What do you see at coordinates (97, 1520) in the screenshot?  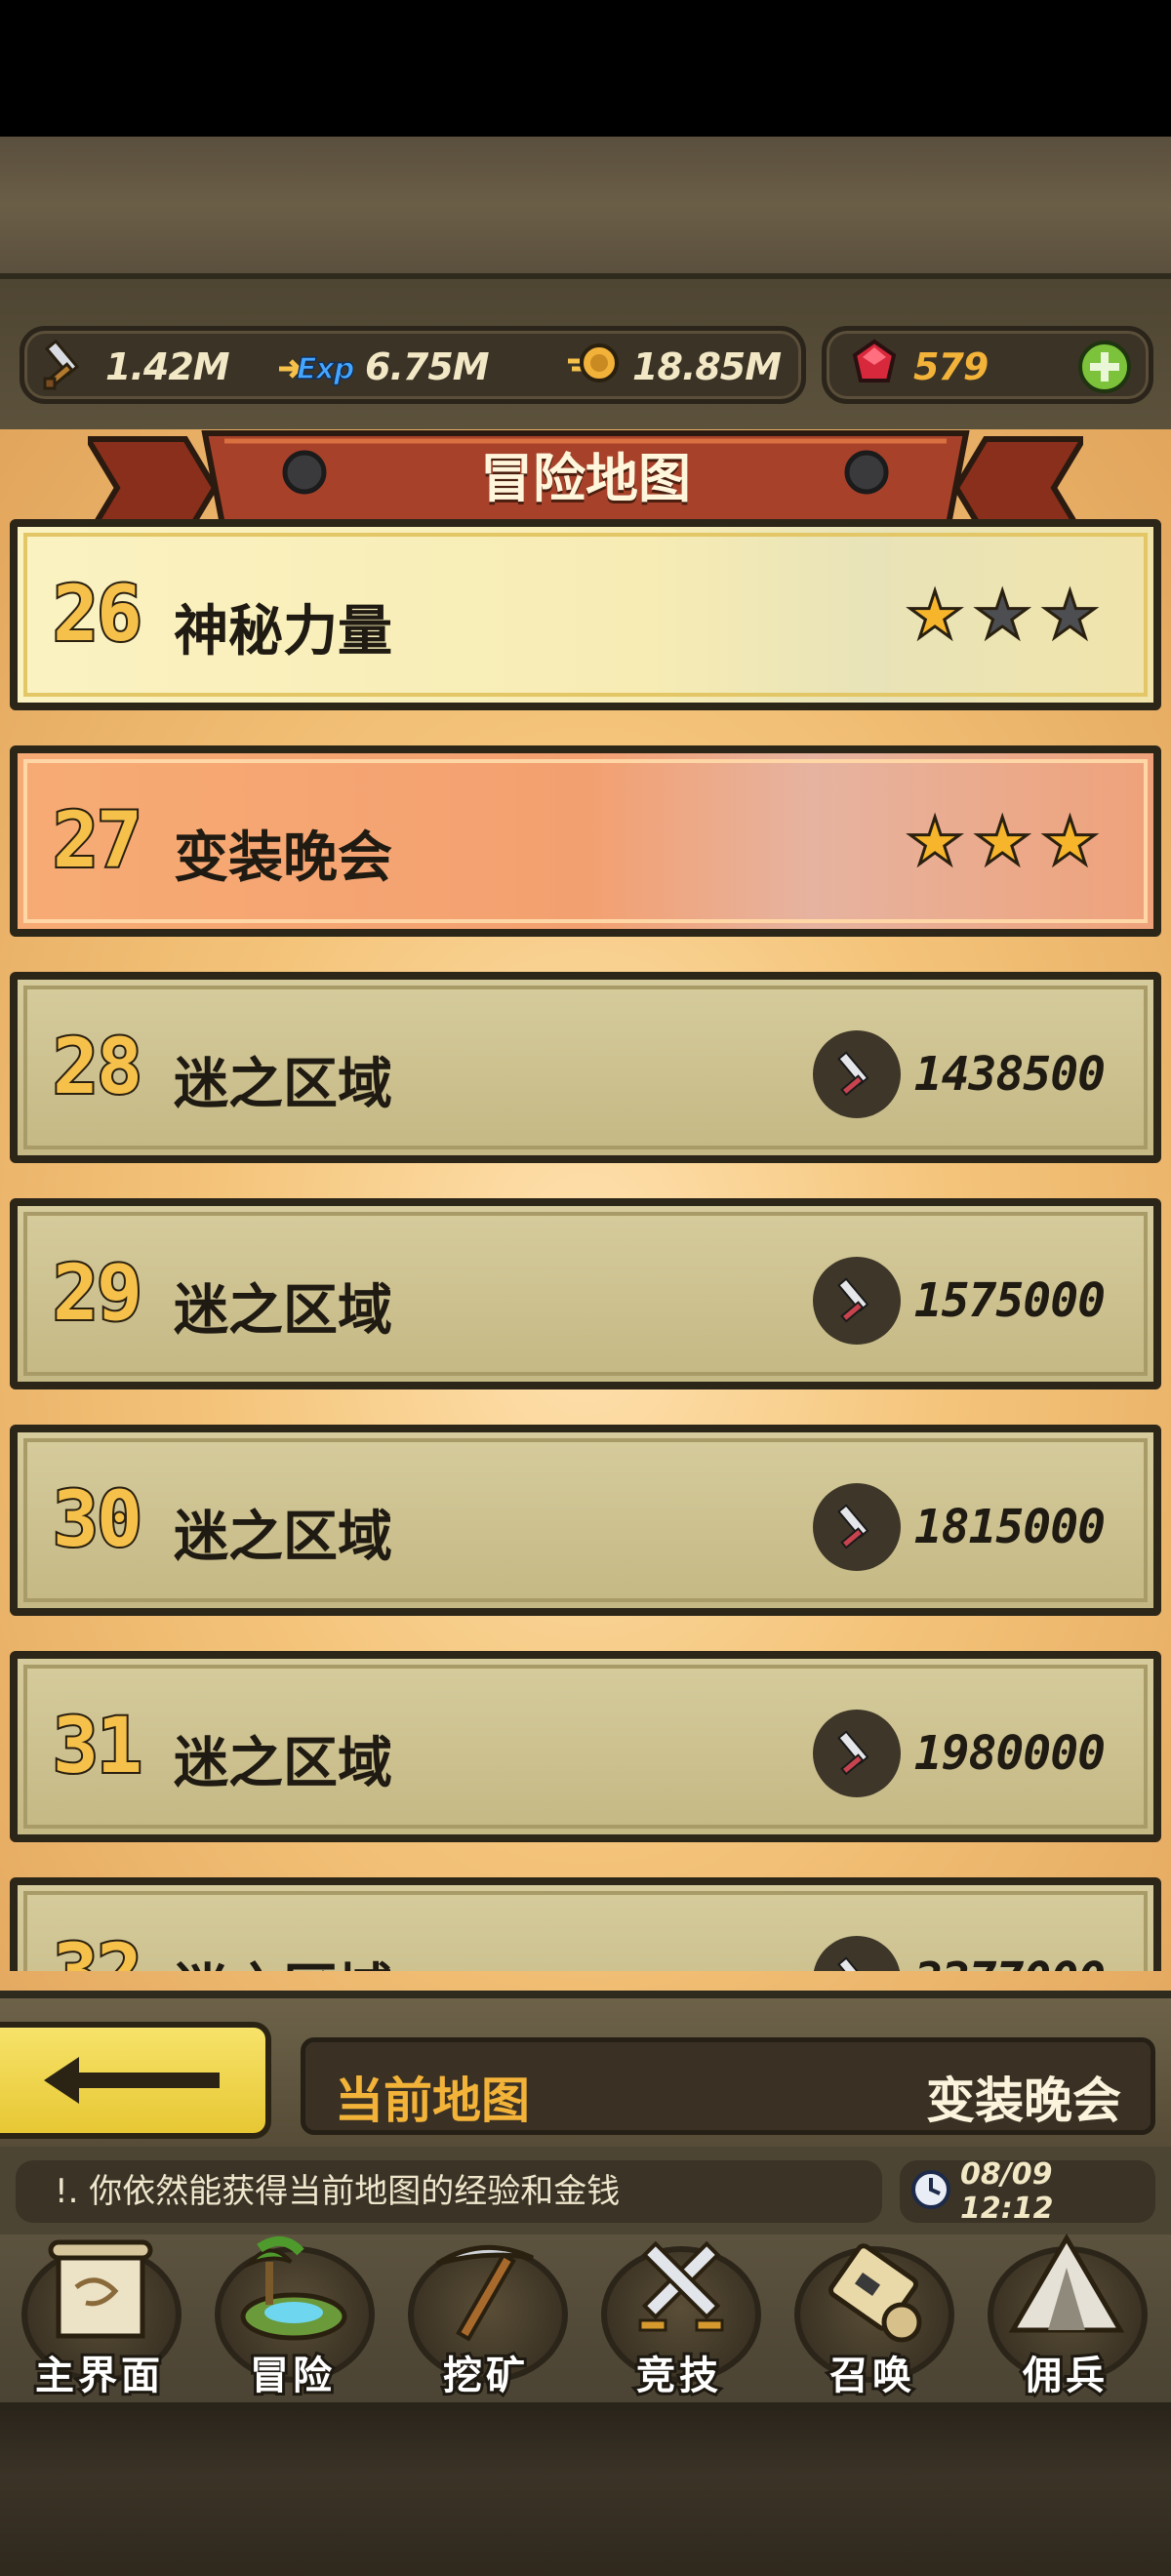 I see `stage-number: 30` at bounding box center [97, 1520].